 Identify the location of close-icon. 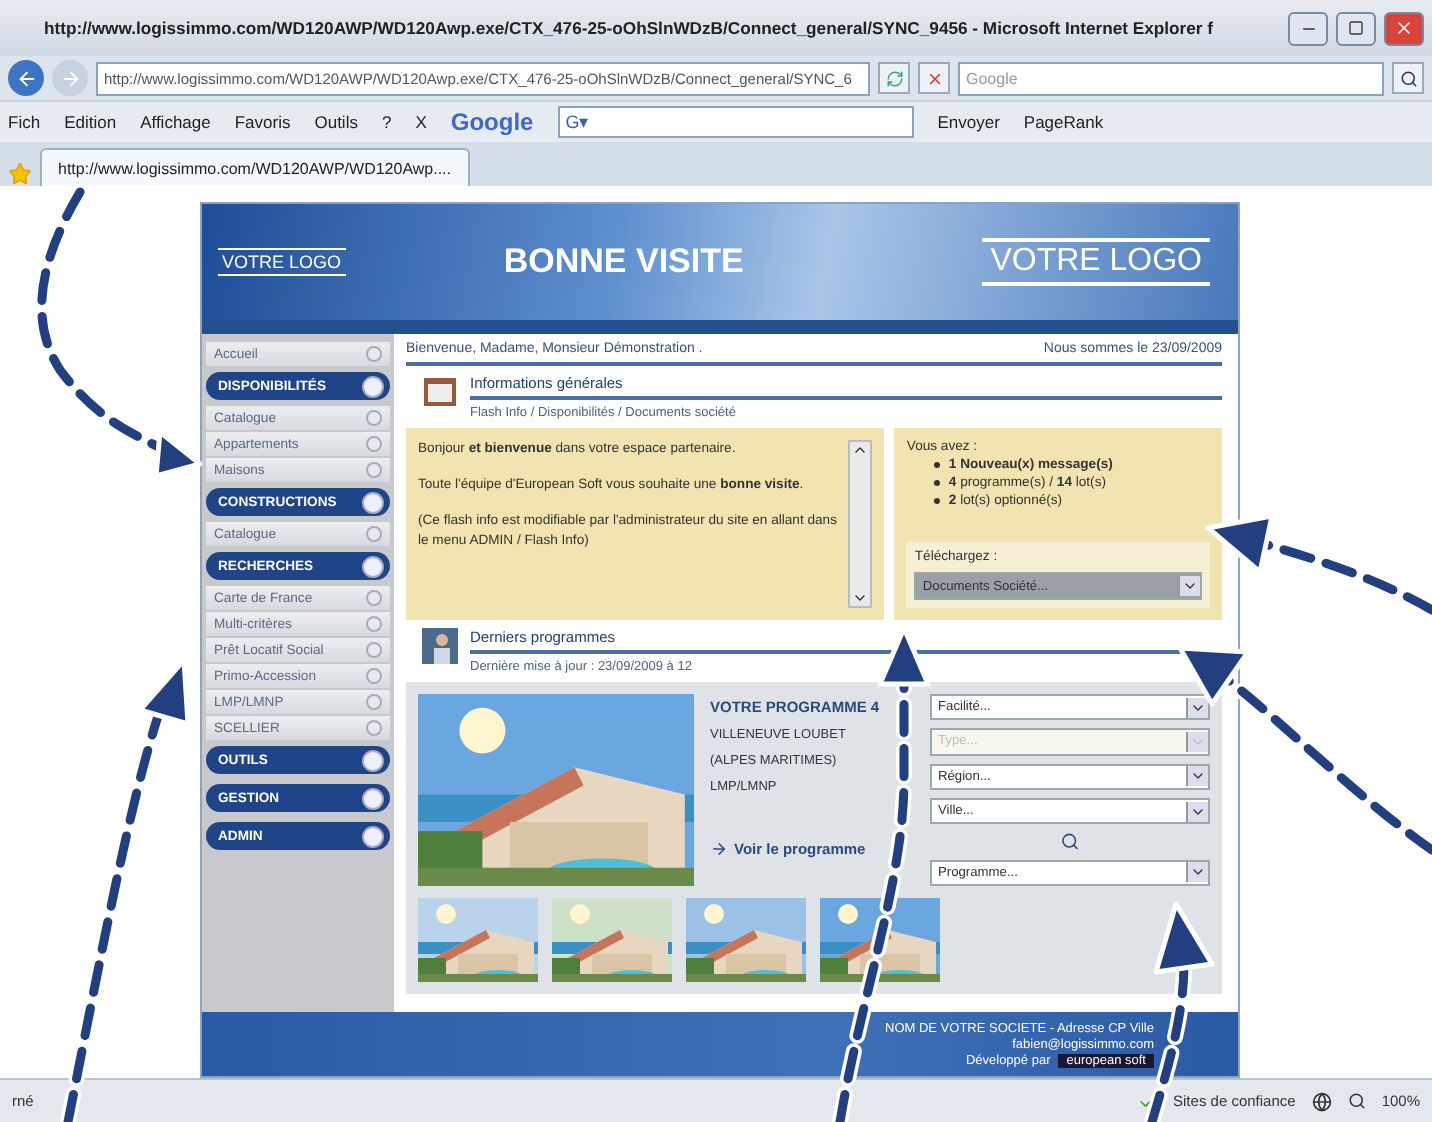
(1404, 28).